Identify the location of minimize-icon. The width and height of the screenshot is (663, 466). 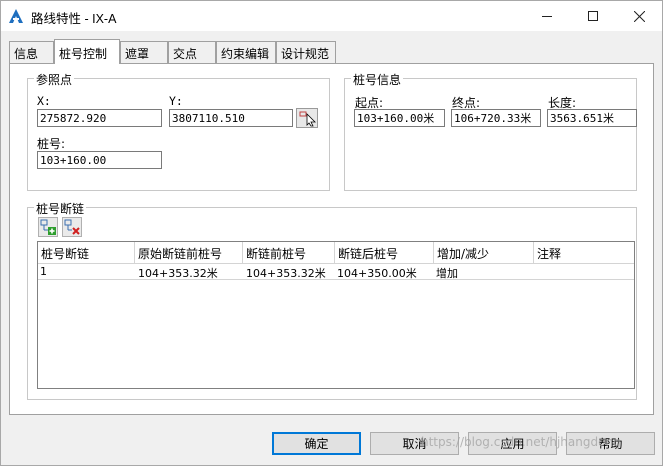
(547, 16).